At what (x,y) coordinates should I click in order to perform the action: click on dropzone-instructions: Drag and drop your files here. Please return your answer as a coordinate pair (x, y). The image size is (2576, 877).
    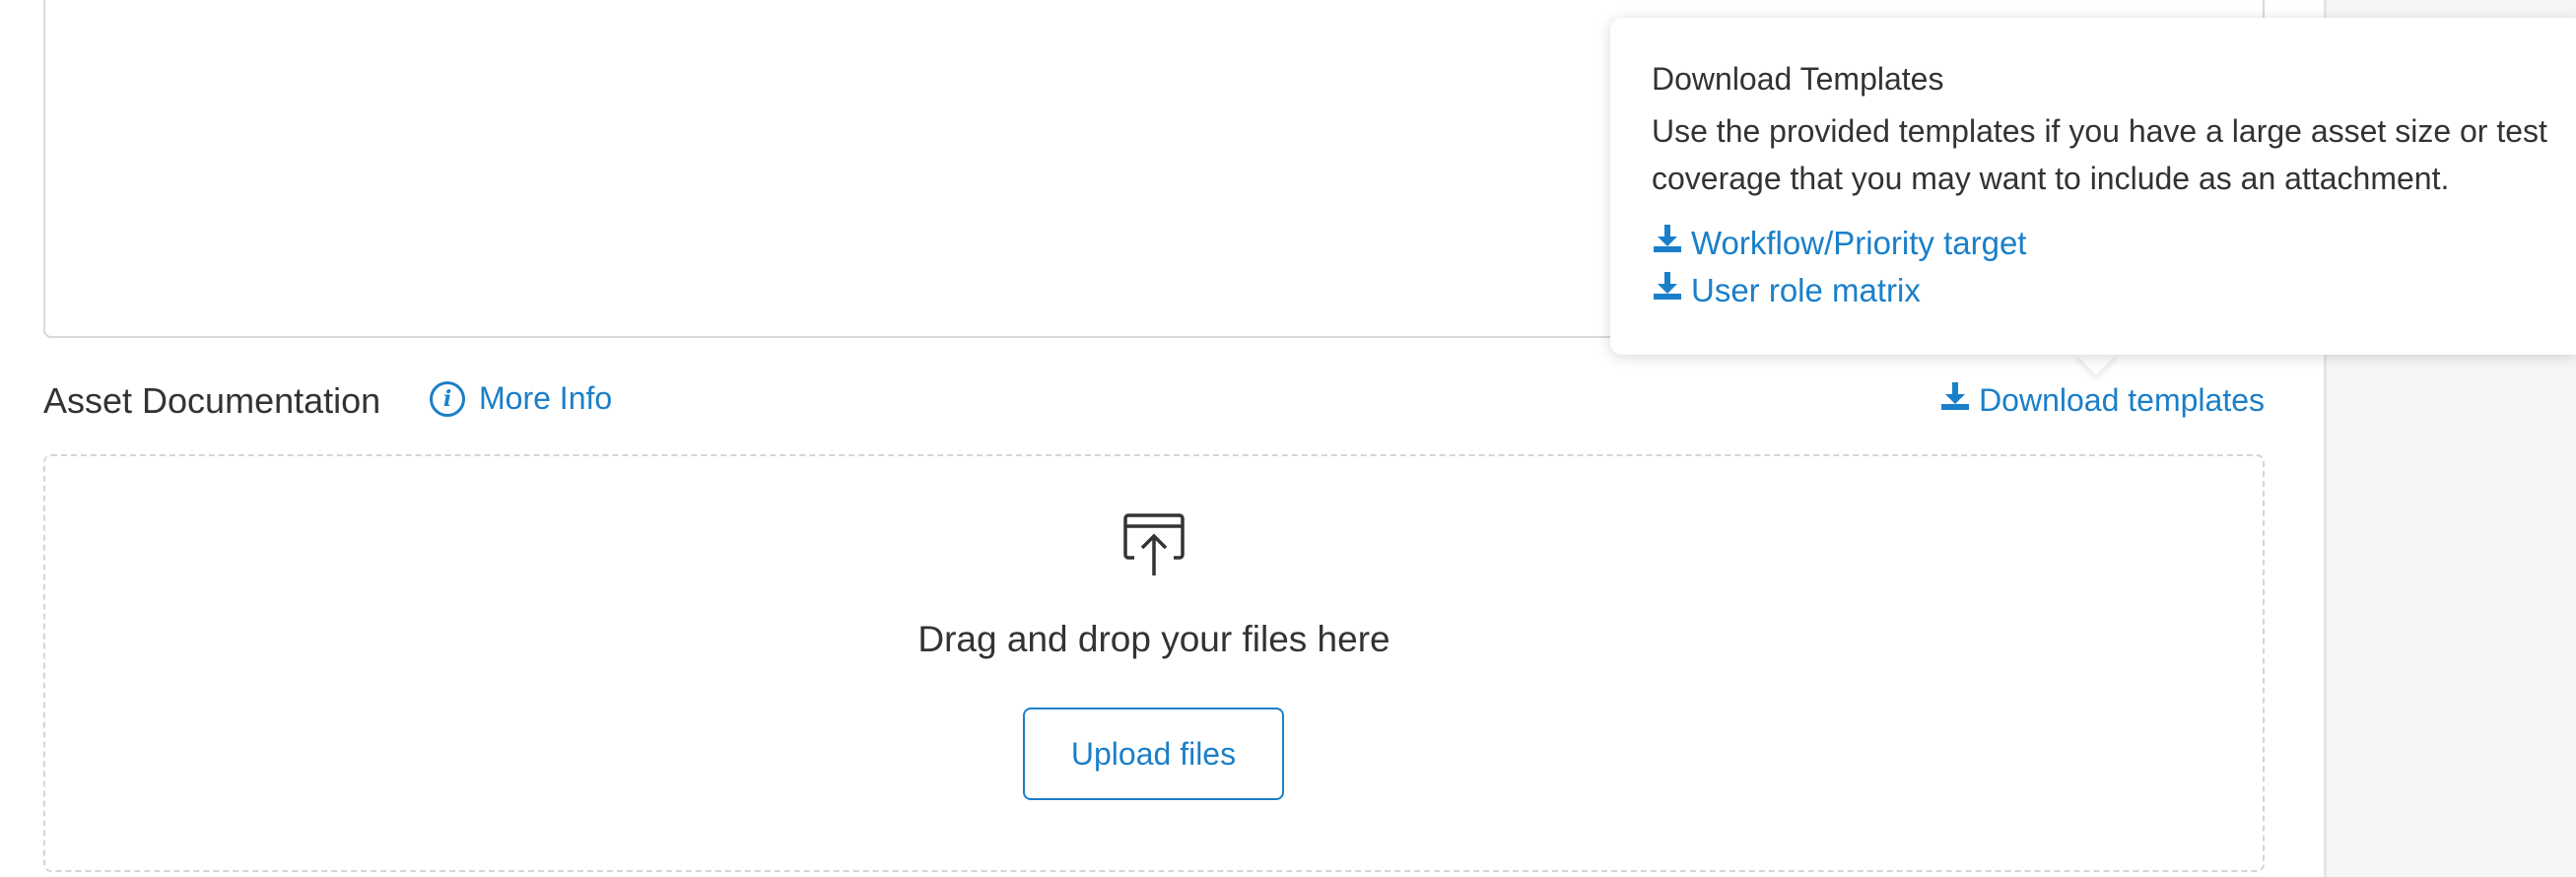
    Looking at the image, I should click on (1153, 639).